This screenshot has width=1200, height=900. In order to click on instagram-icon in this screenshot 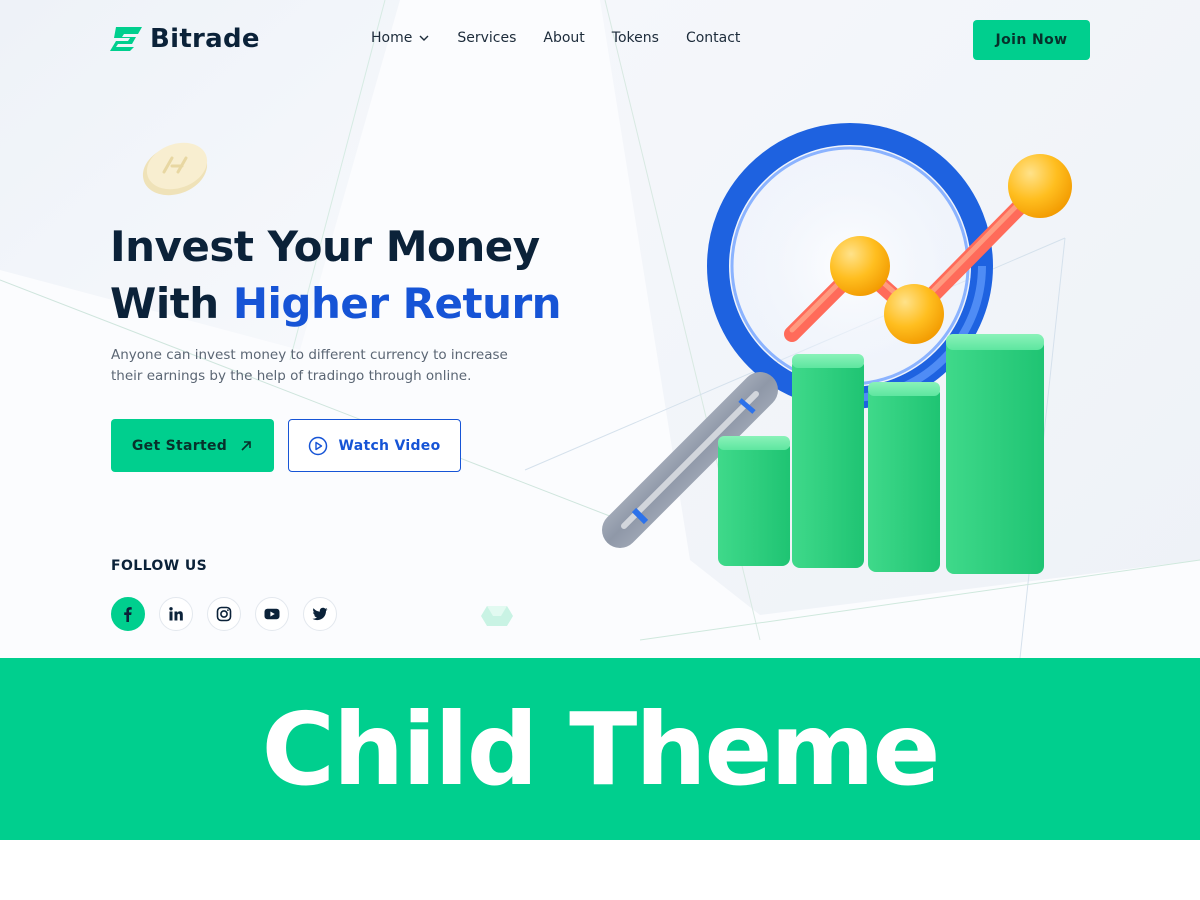, I will do `click(224, 614)`.